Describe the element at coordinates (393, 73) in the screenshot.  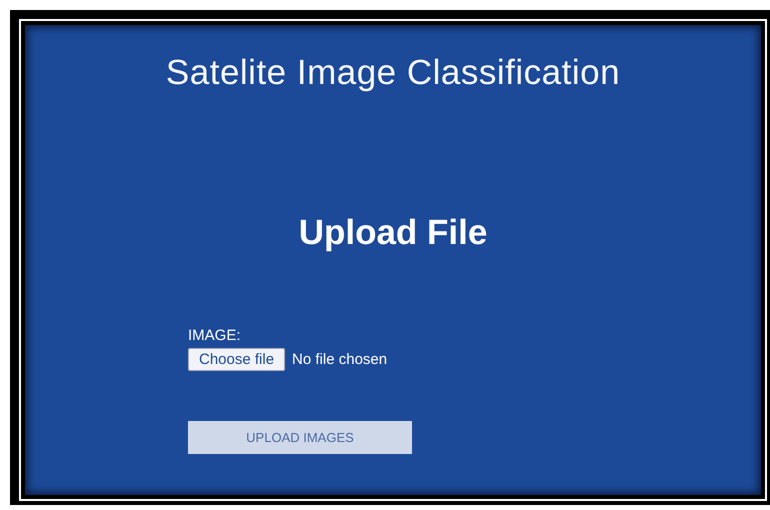
I see `app-title: Satelite Image Classification` at that location.